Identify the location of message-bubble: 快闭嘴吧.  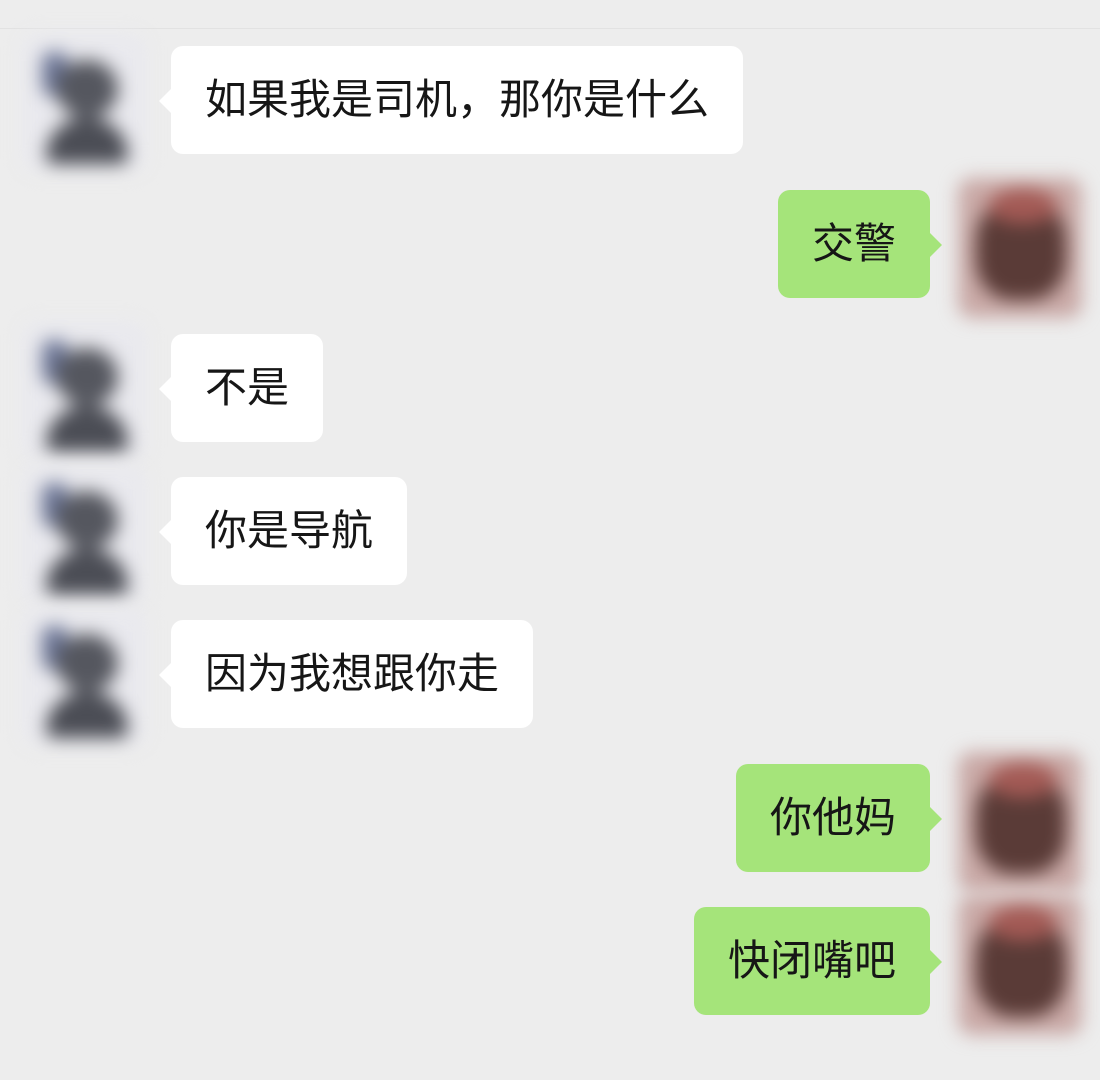
(811, 961).